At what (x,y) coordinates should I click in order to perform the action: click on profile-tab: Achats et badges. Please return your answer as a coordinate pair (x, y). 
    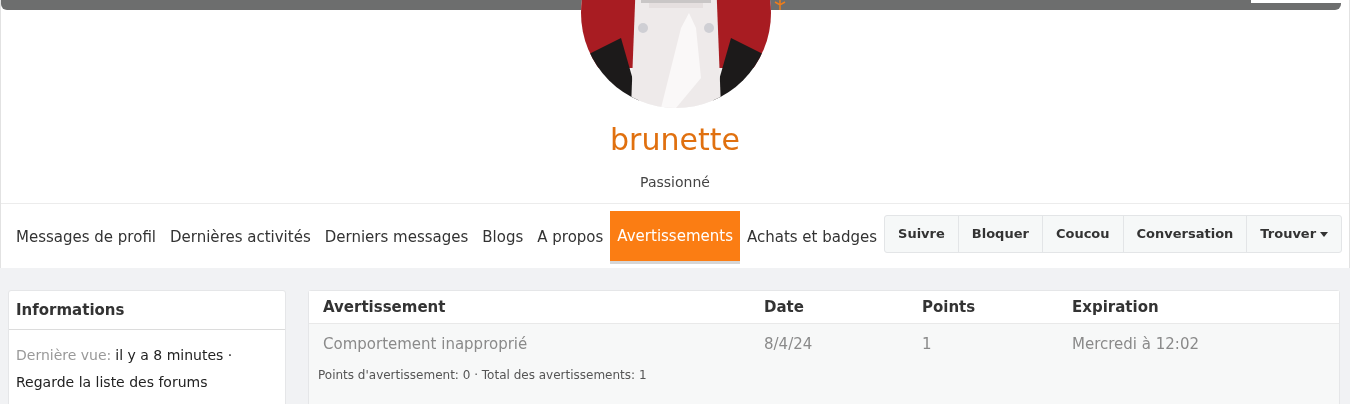
    Looking at the image, I should click on (812, 237).